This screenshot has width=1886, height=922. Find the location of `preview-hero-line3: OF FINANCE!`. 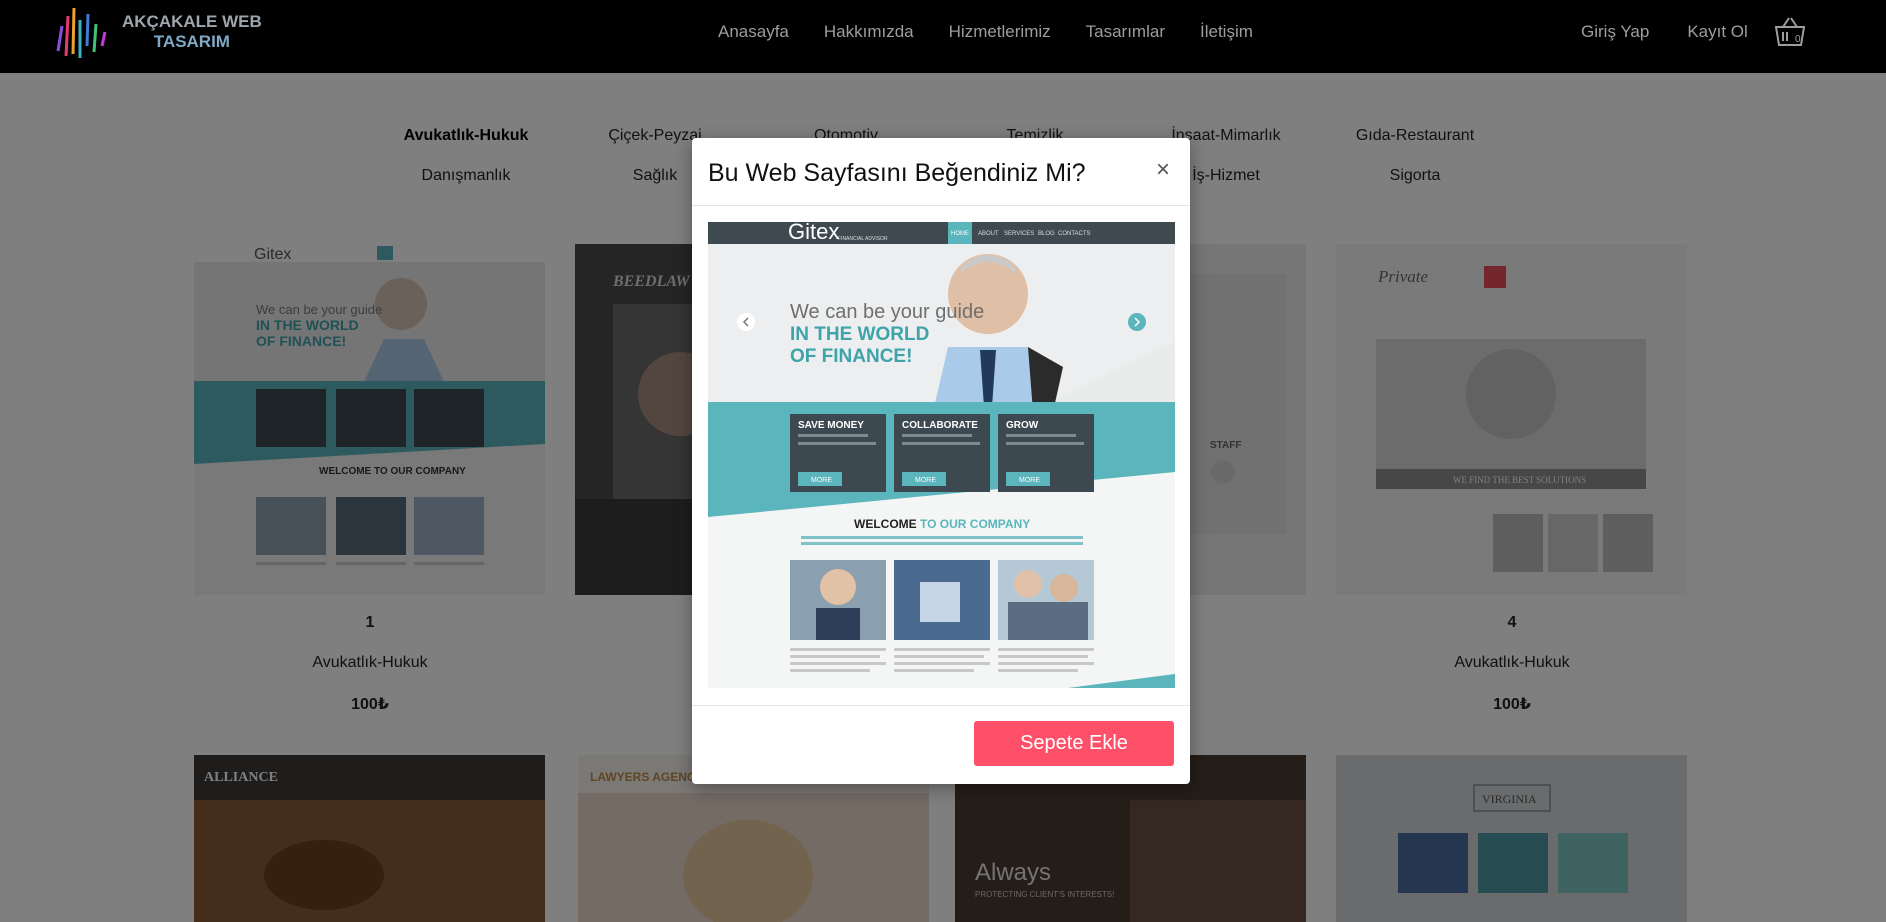

preview-hero-line3: OF FINANCE! is located at coordinates (851, 356).